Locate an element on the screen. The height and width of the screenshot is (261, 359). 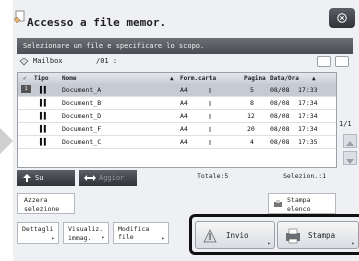
scroll-down-button is located at coordinates (350, 158).